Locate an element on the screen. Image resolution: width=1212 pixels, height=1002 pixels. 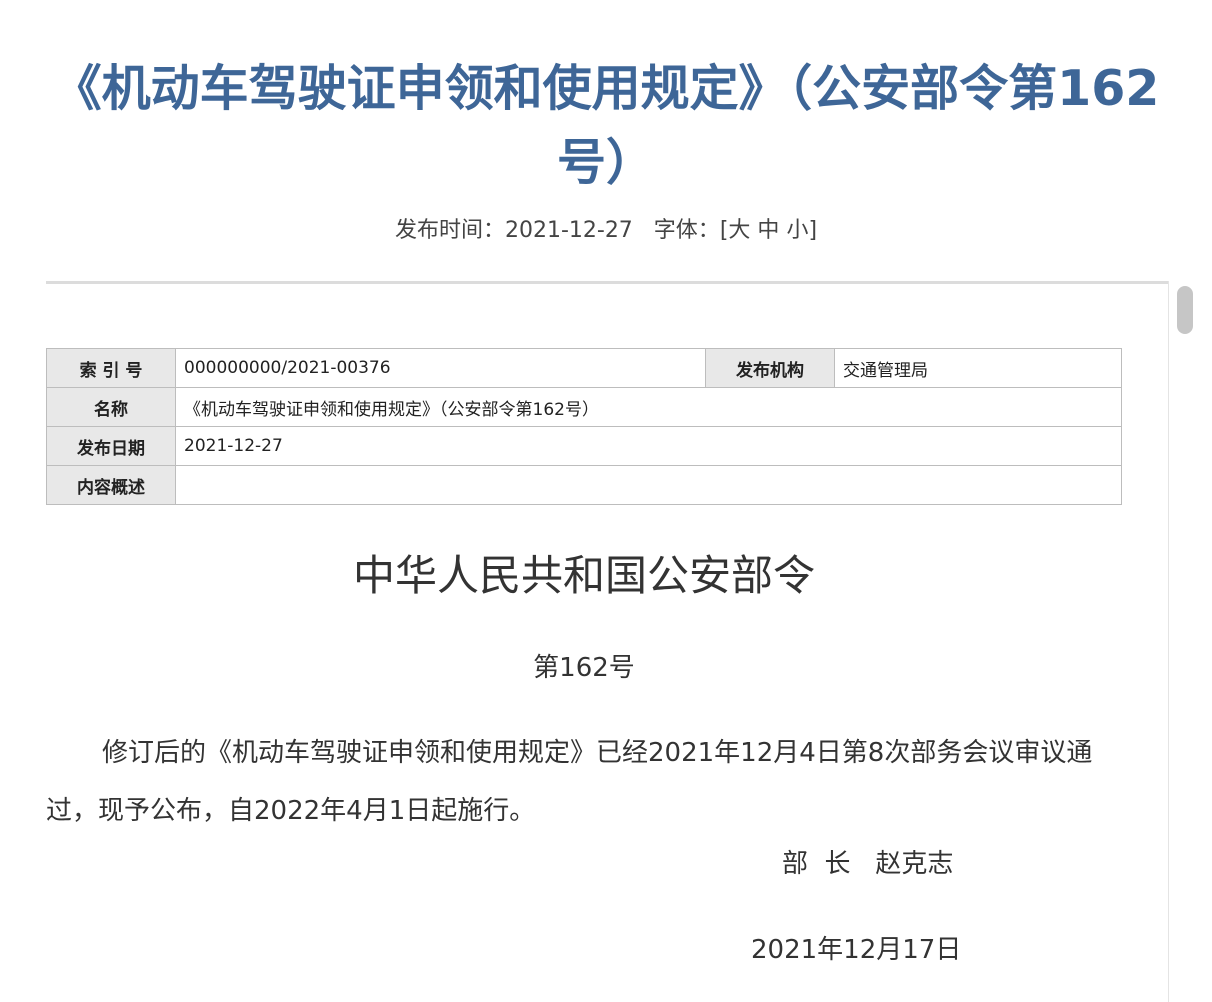
publish-meta: 发布时间：2021-12-27 字体：[大 中 小] is located at coordinates (606, 231).